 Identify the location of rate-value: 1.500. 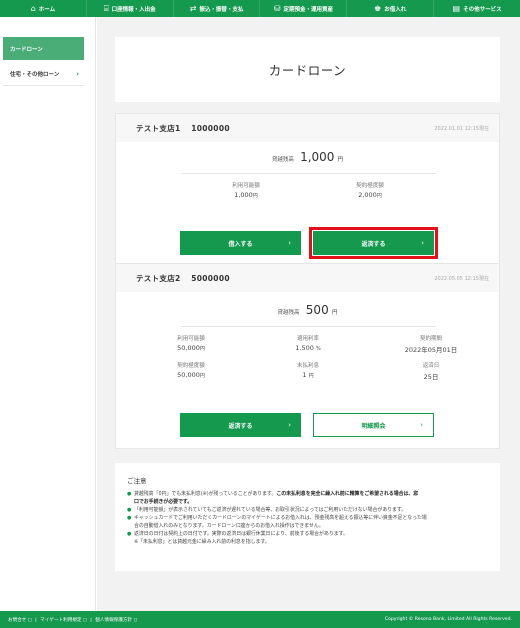
(304, 348).